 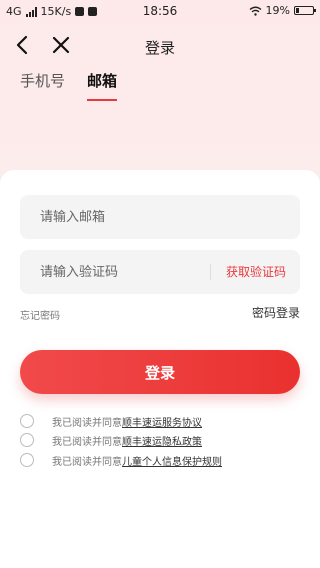 I want to click on agreement-privacy-radio, so click(x=27, y=440).